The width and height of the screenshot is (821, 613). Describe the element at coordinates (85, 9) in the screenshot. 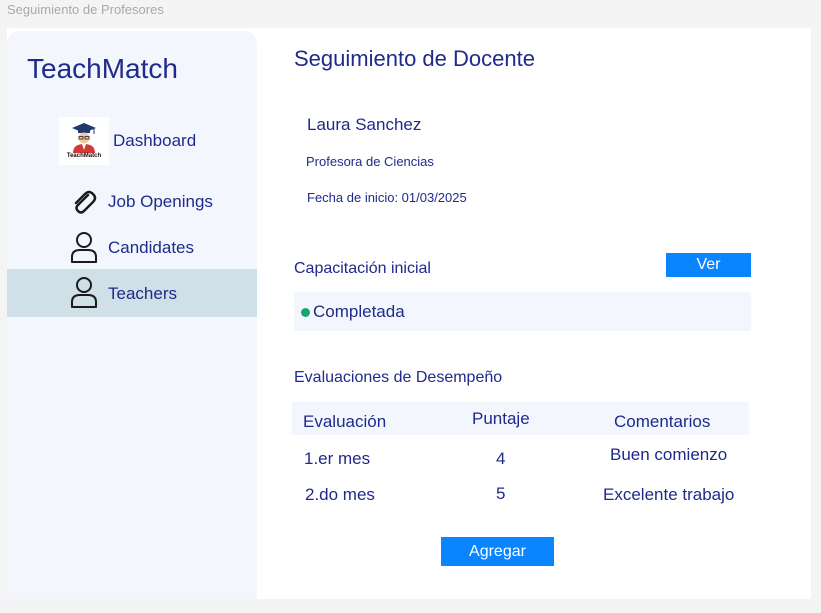

I see `window-title: Seguimiento de Profesores` at that location.